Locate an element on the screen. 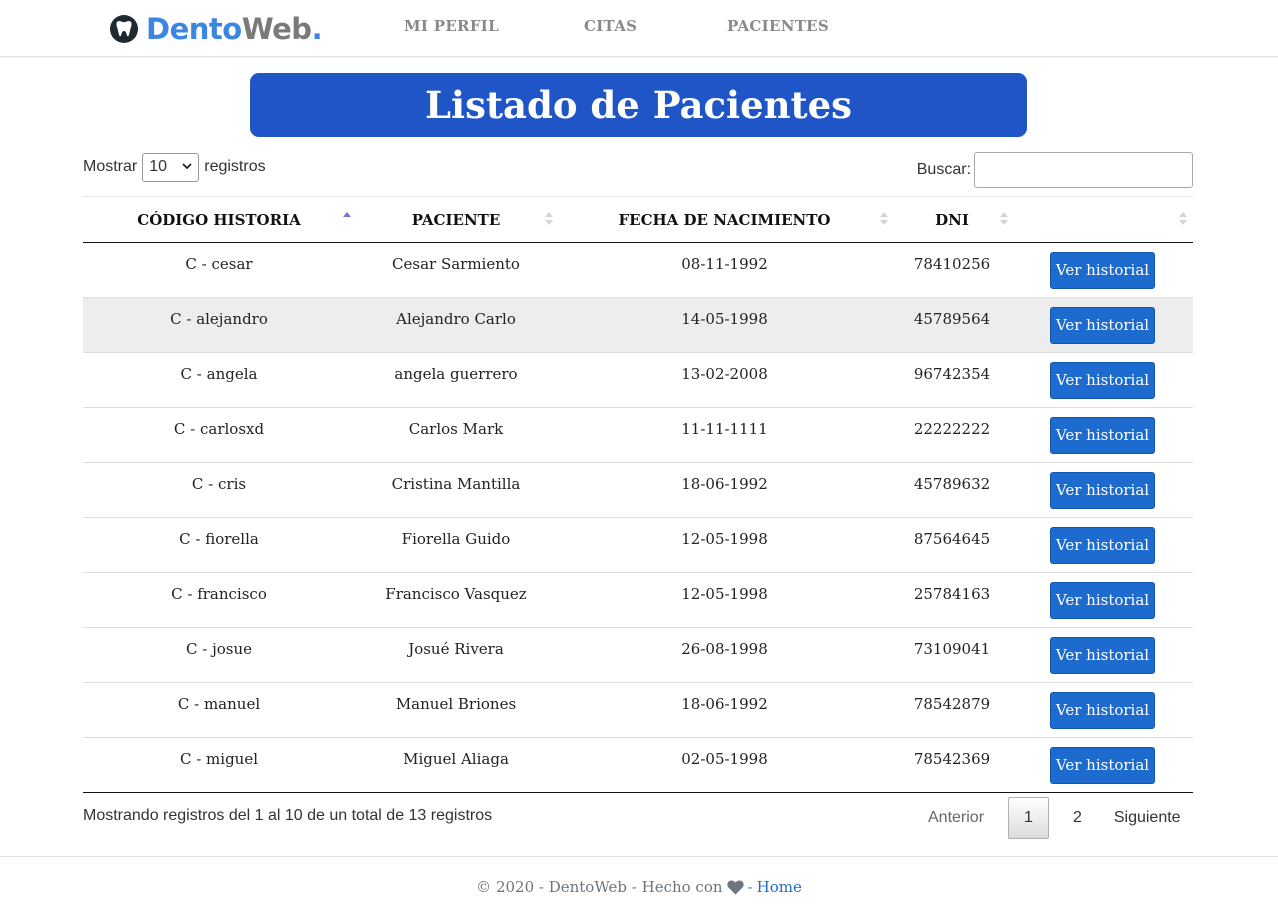 The image size is (1278, 917). cell-codigo: C - miguel is located at coordinates (219, 765).